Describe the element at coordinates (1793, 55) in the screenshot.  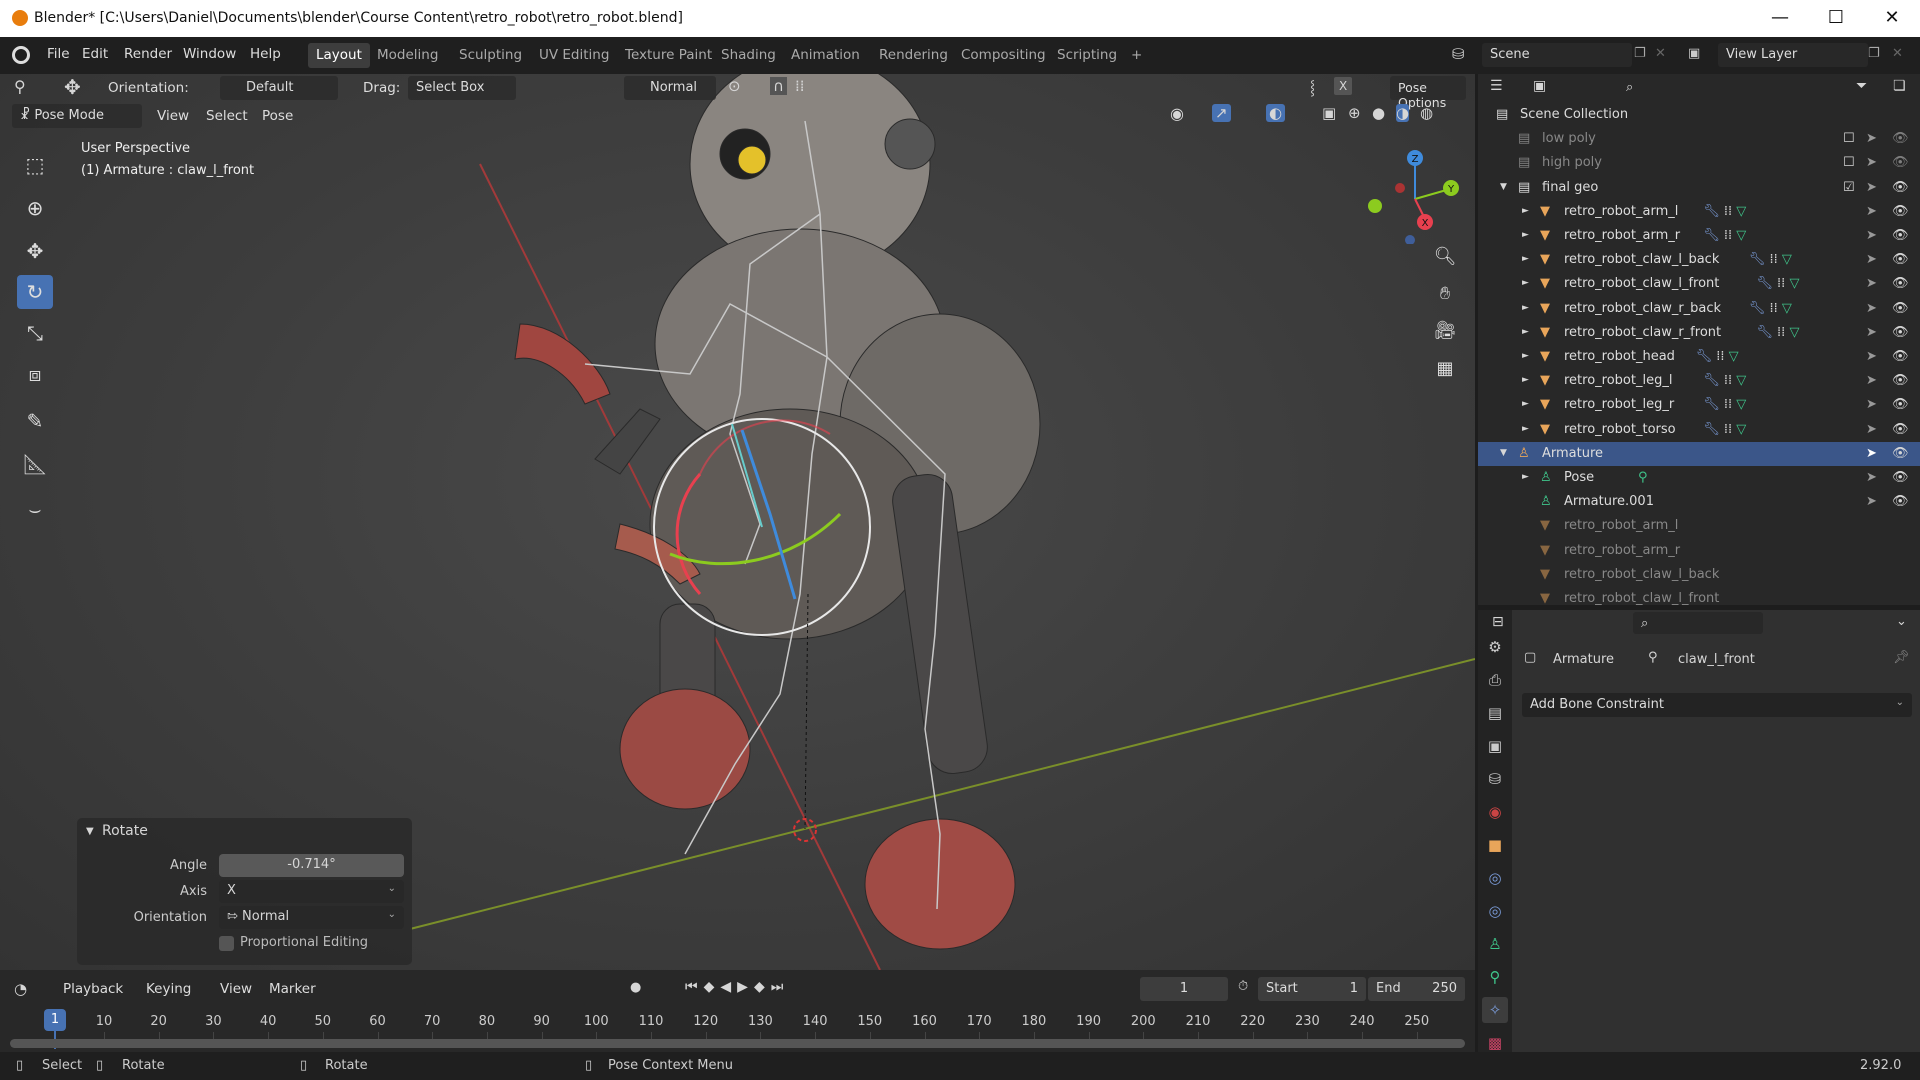
I see `view-layer-field: View Layer` at that location.